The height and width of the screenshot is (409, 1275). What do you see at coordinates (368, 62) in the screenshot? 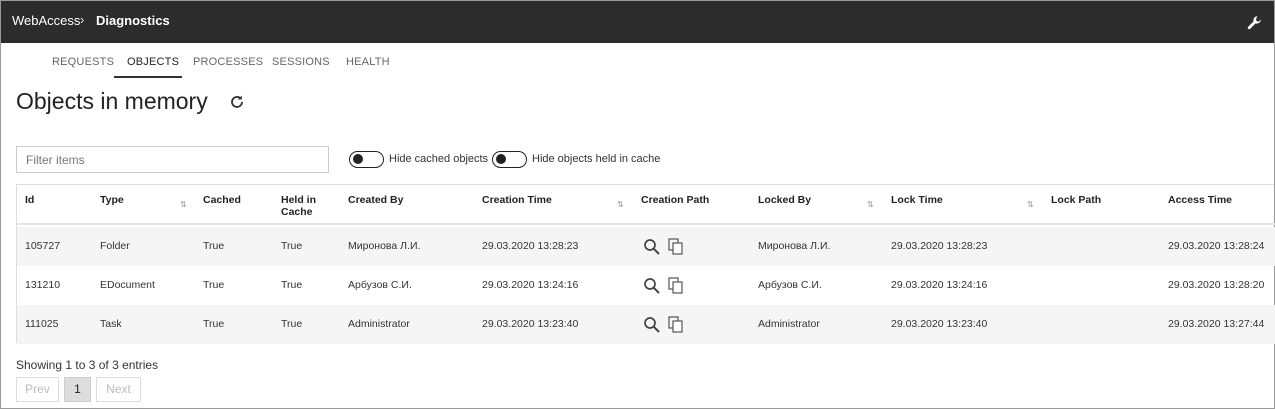
I see `tab-health: HEALTH` at bounding box center [368, 62].